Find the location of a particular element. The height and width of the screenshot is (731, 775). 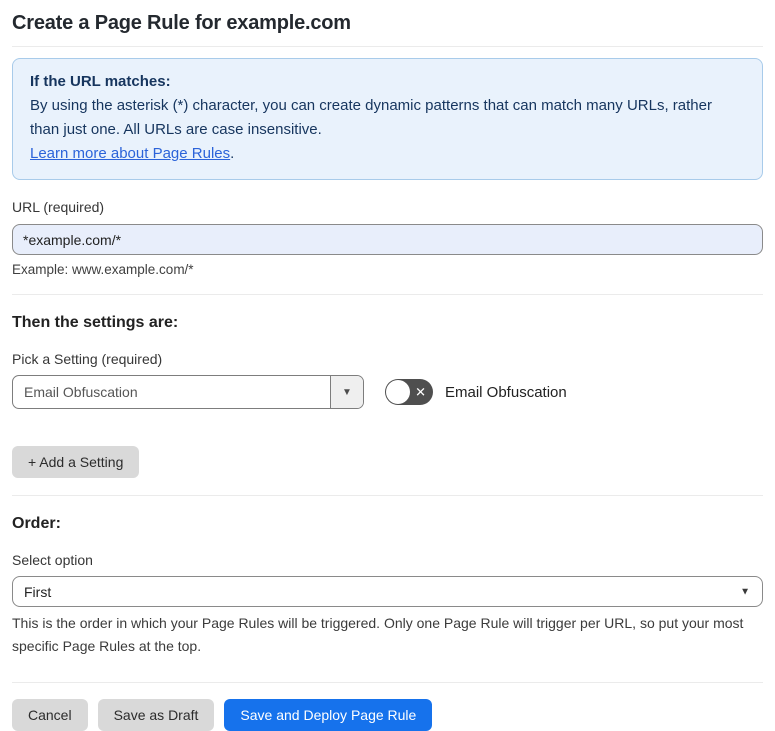

toggle-off-x-icon: ✕ is located at coordinates (420, 392).